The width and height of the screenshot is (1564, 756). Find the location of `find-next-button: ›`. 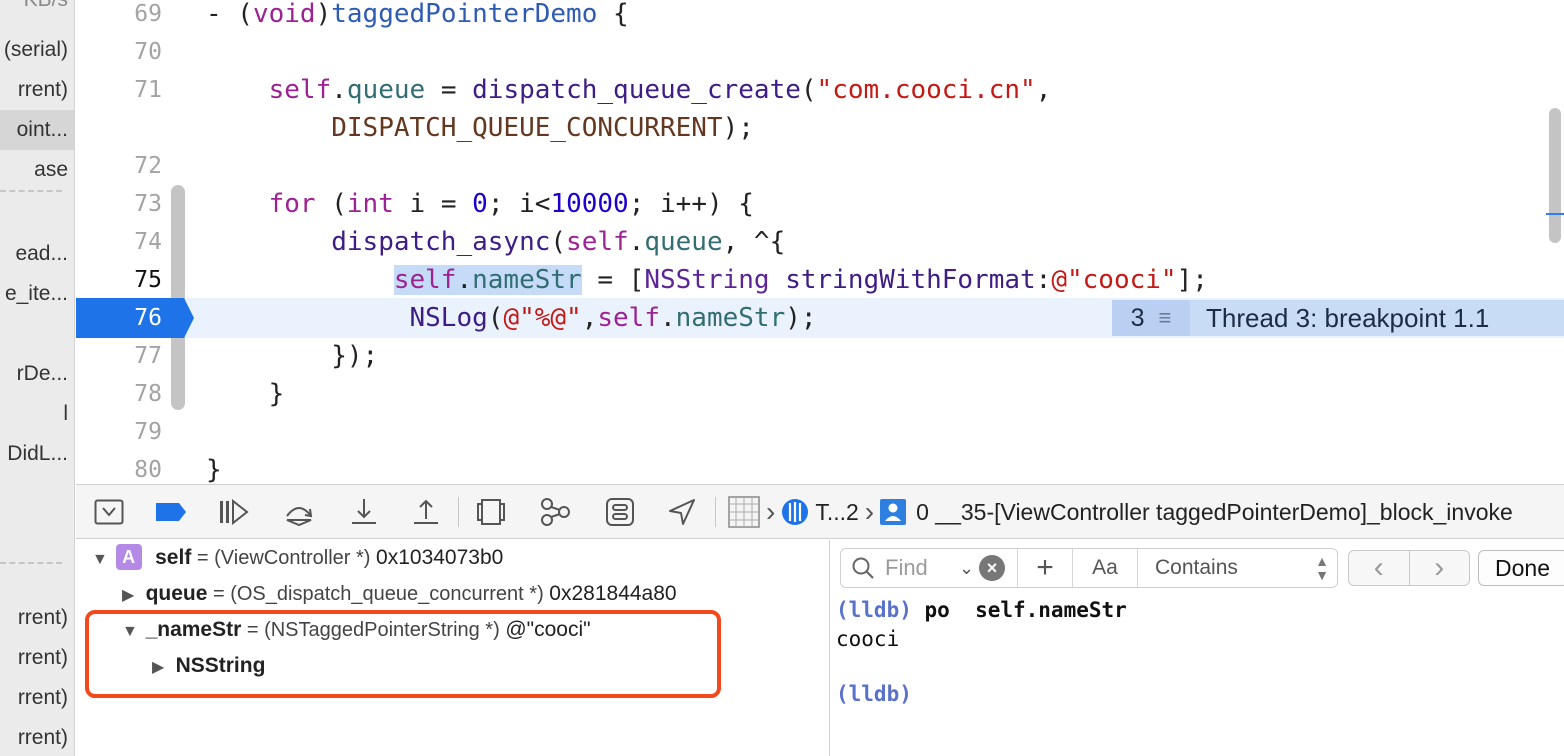

find-next-button: › is located at coordinates (1440, 568).